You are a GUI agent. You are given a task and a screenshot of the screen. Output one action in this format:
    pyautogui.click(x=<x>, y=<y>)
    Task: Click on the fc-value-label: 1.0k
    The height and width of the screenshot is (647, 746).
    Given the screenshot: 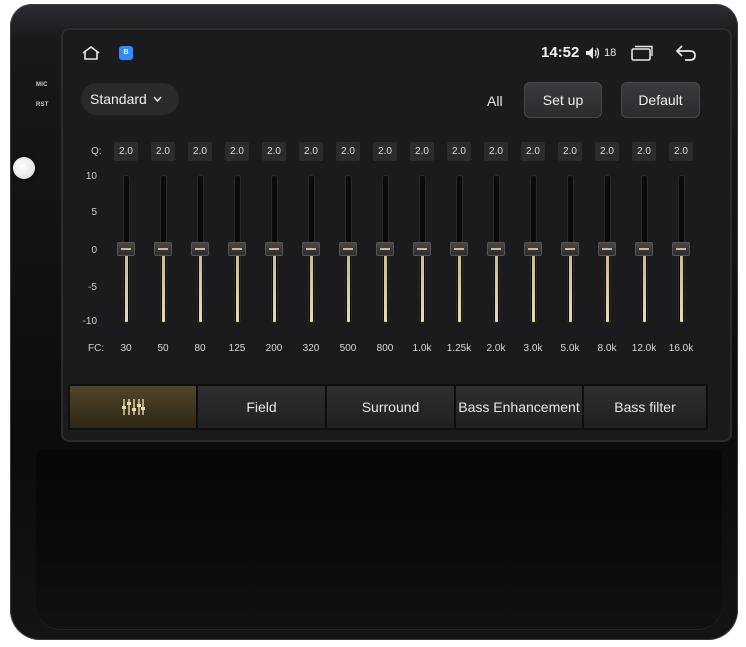 What is the action you would take?
    pyautogui.click(x=422, y=348)
    